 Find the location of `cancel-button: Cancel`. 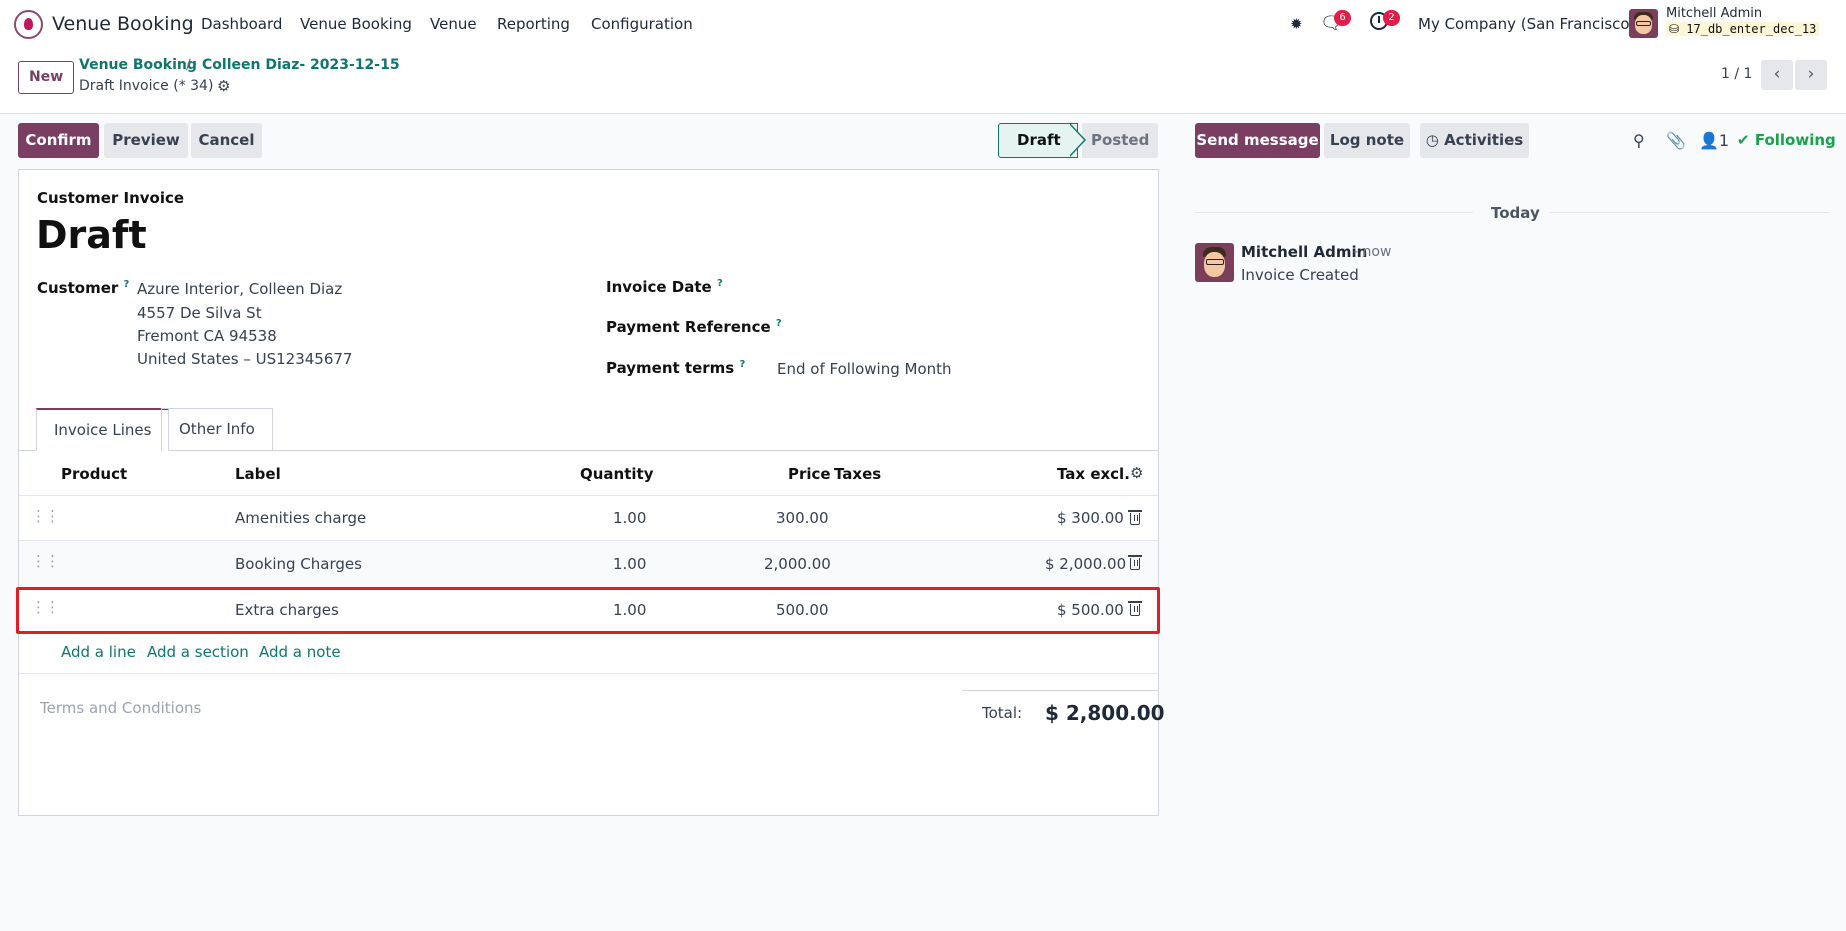

cancel-button: Cancel is located at coordinates (226, 140).